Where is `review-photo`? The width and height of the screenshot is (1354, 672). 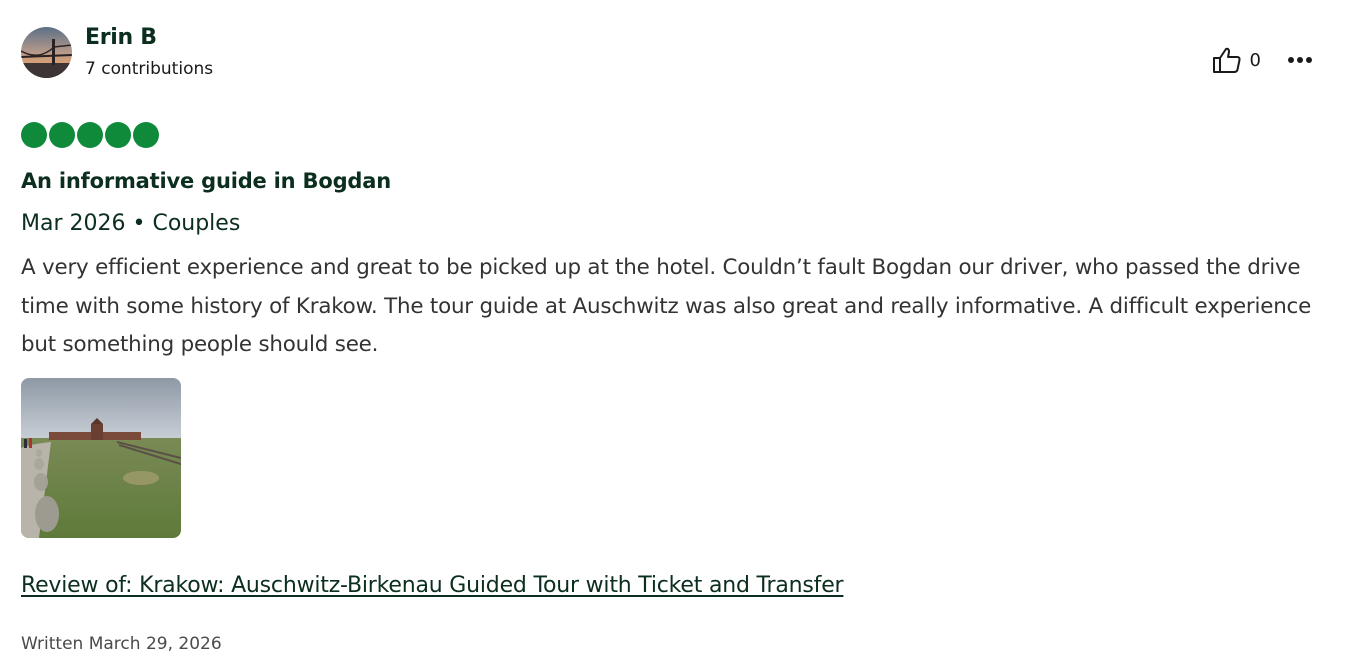
review-photo is located at coordinates (101, 458).